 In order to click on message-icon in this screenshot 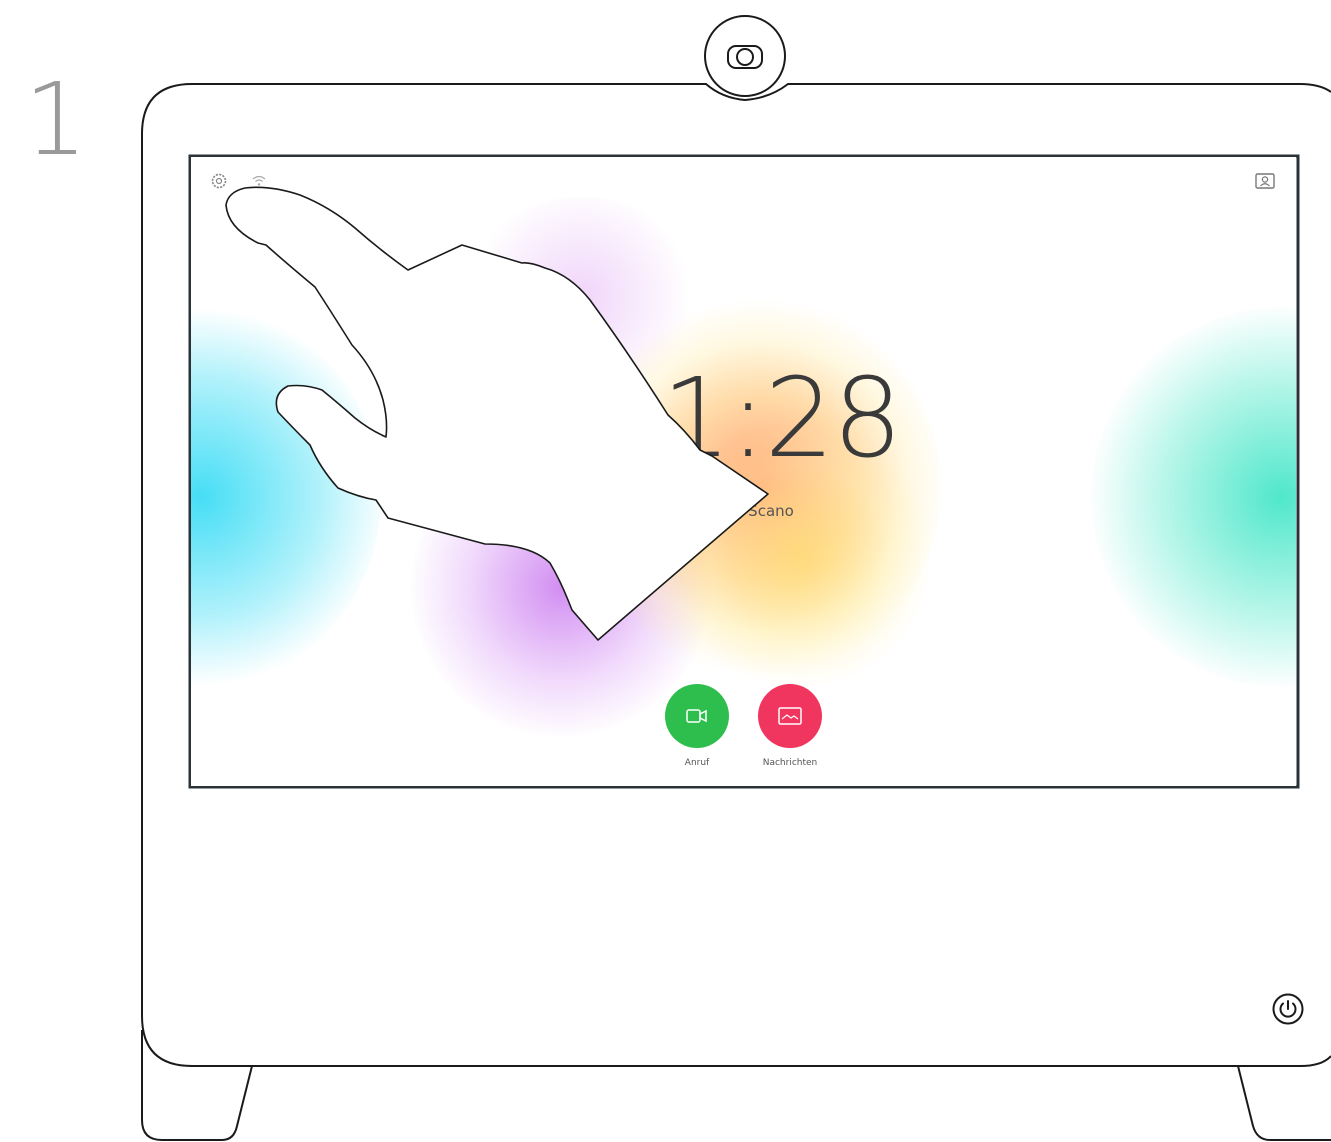, I will do `click(790, 716)`.